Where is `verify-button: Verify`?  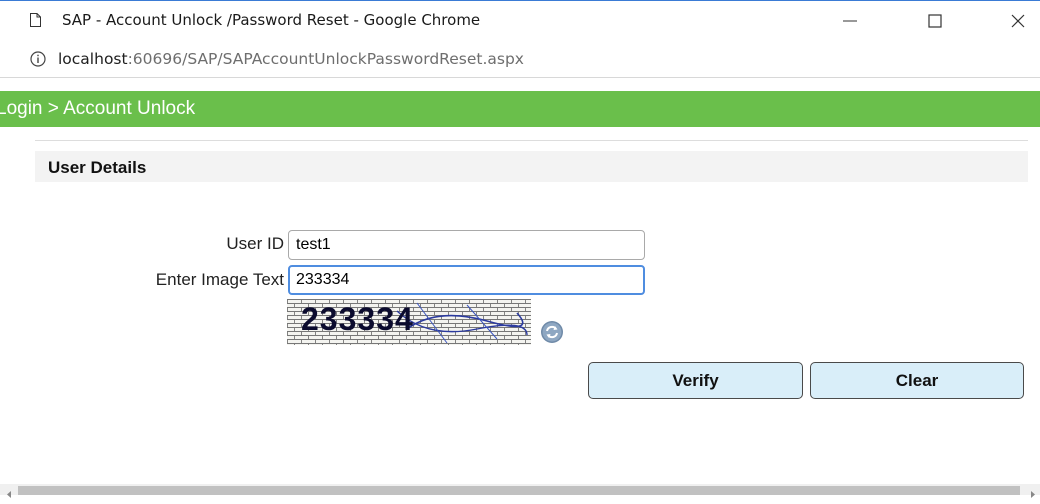
verify-button: Verify is located at coordinates (695, 380).